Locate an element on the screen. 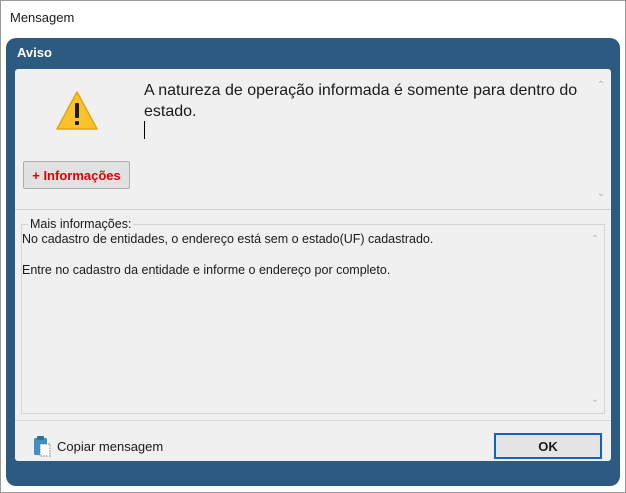 The height and width of the screenshot is (493, 626). text-caret is located at coordinates (144, 130).